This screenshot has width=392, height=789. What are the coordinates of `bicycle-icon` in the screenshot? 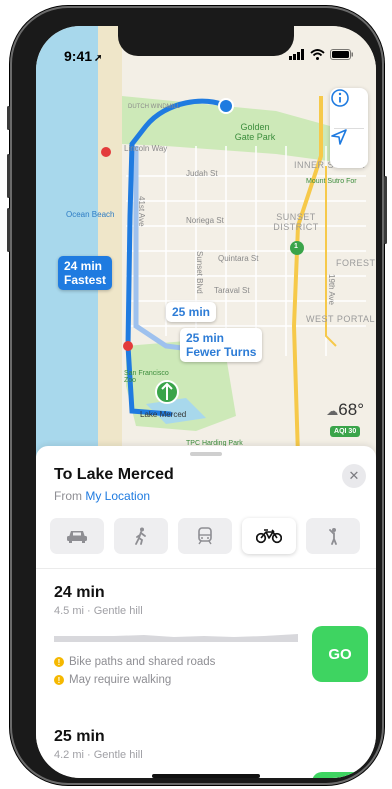 It's located at (269, 536).